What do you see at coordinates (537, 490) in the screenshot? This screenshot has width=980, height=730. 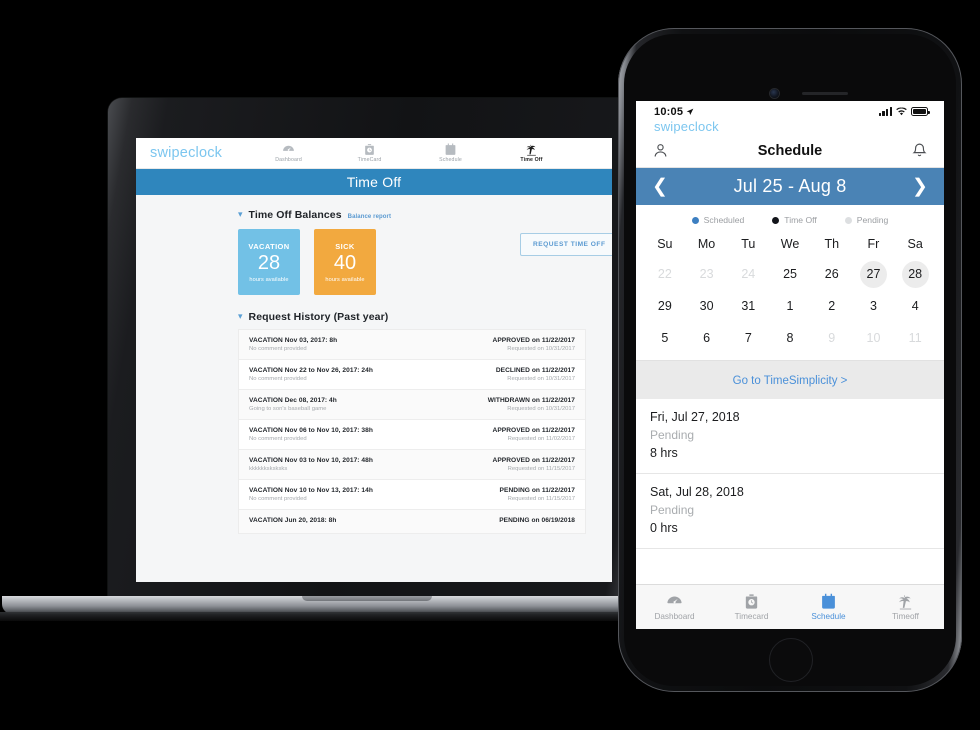 I see `status-badge: PENDING on 11/22/2017` at bounding box center [537, 490].